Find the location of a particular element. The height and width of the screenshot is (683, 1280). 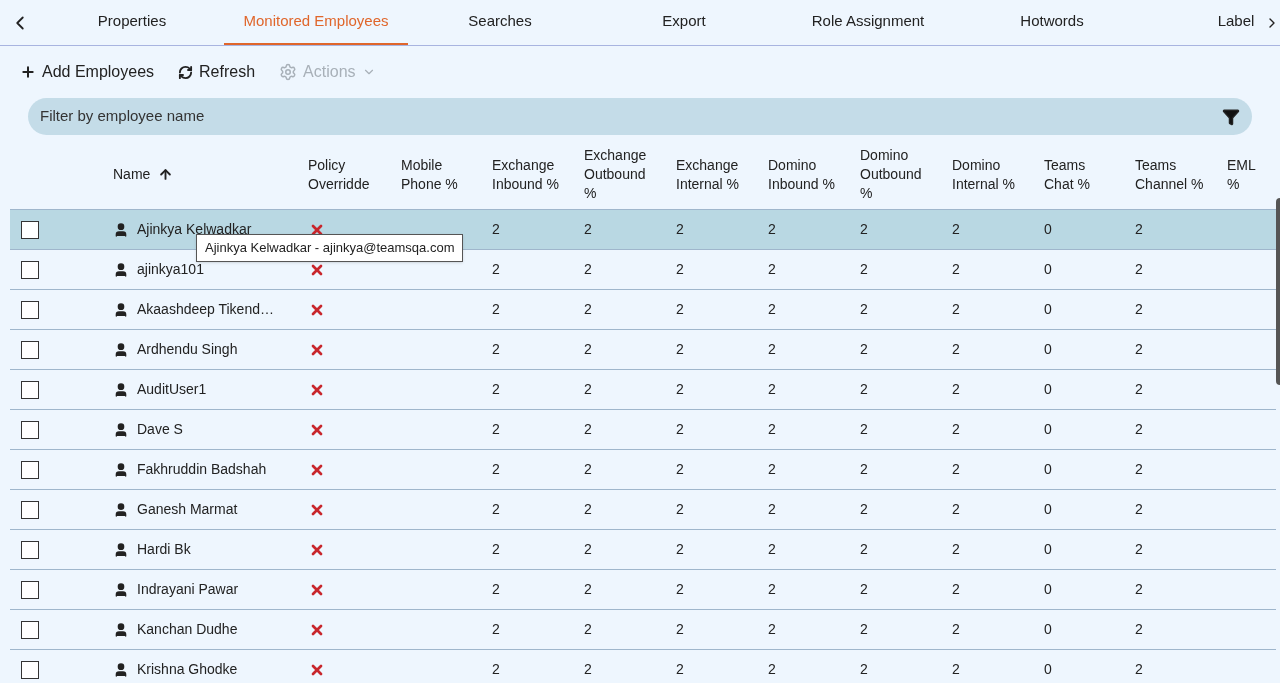

table-row: Indrayani Pawar 2 2 2 2 2 2 0 2 is located at coordinates (643, 590).